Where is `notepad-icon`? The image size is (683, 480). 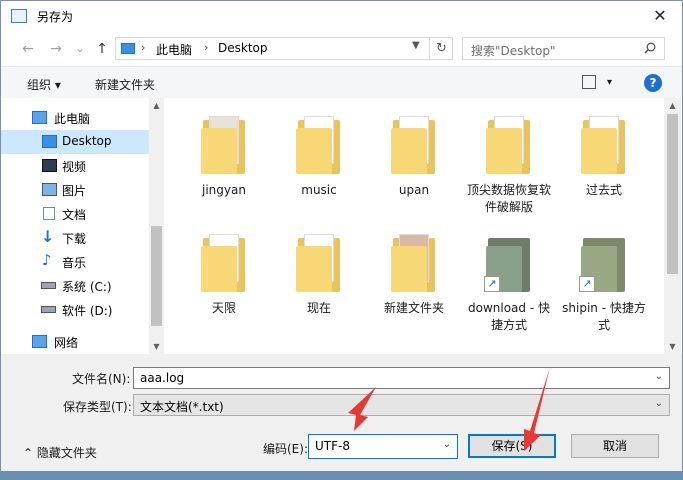 notepad-icon is located at coordinates (19, 16).